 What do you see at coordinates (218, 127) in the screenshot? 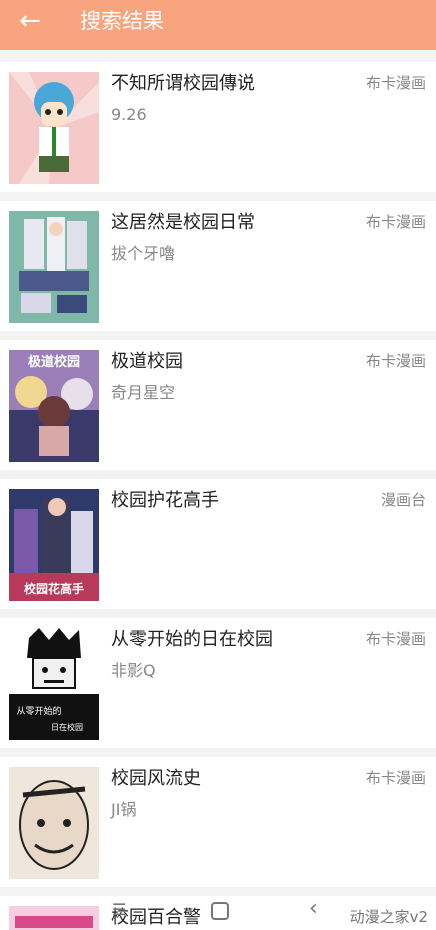
I see `result-card: 不知所谓校园傳说 9.26 布卡漫画` at bounding box center [218, 127].